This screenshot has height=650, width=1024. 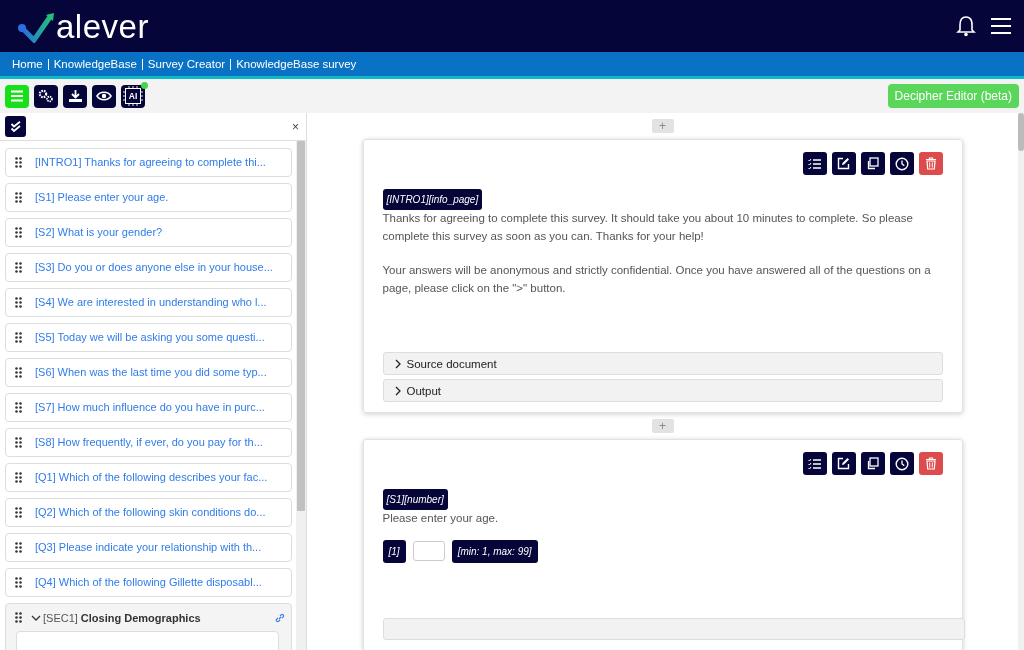 I want to click on bell-icon, so click(x=966, y=26).